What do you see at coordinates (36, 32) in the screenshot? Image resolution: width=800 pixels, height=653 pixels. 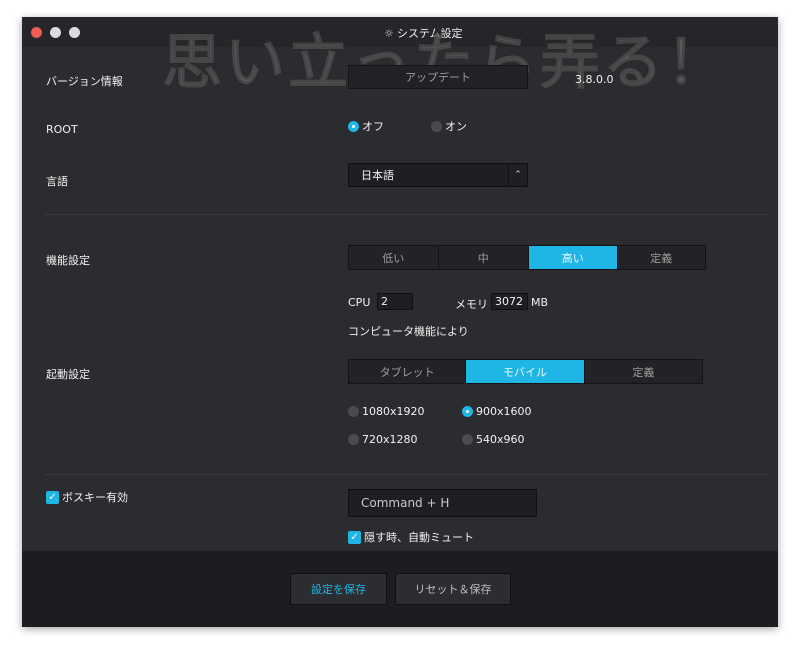 I see `close-window-button` at bounding box center [36, 32].